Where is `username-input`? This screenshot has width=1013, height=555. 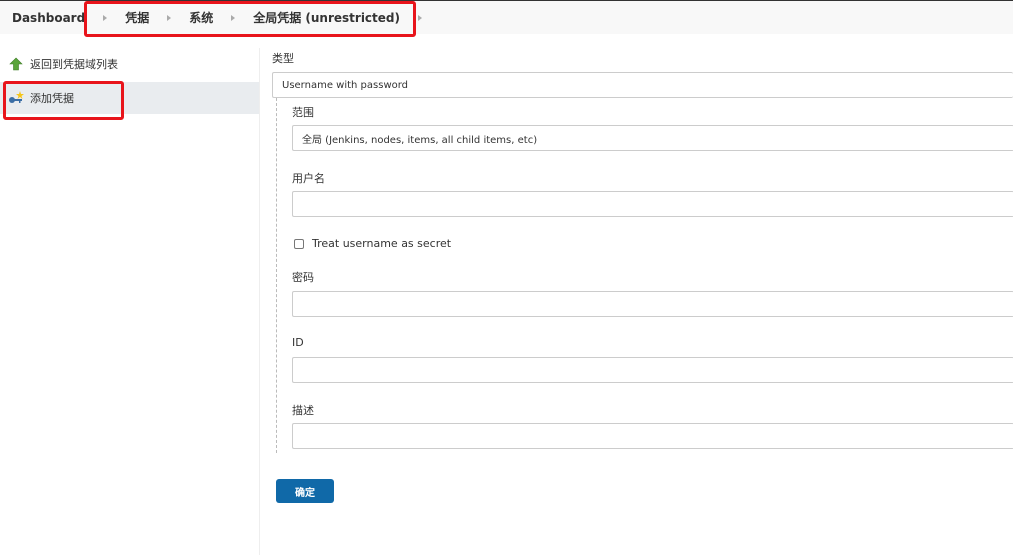
username-input is located at coordinates (652, 204).